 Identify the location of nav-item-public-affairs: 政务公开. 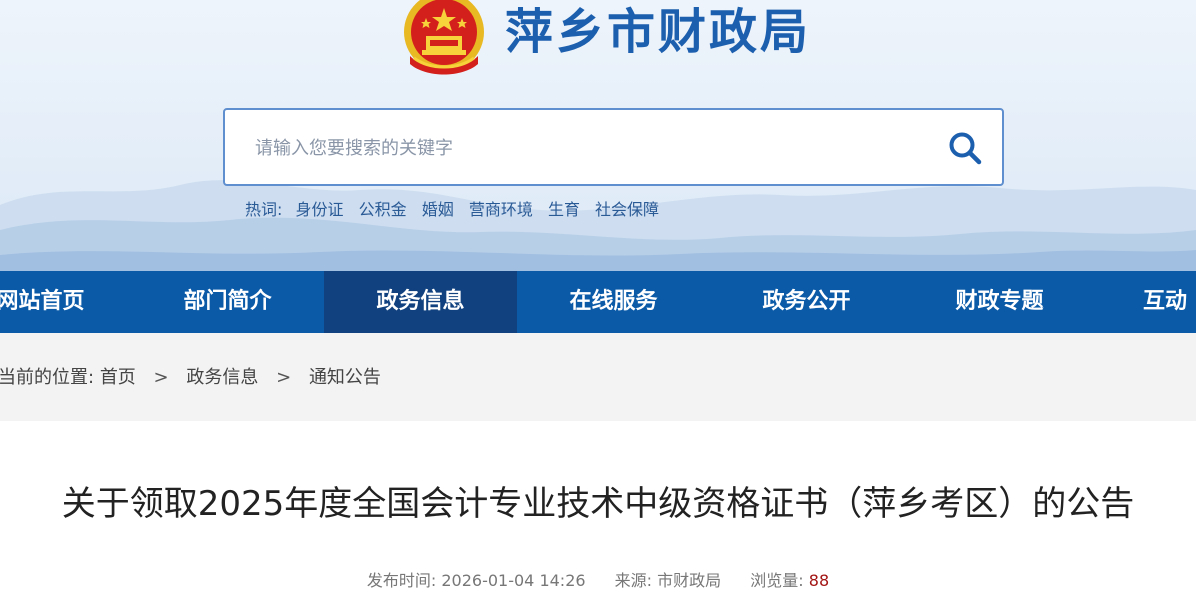
(806, 302).